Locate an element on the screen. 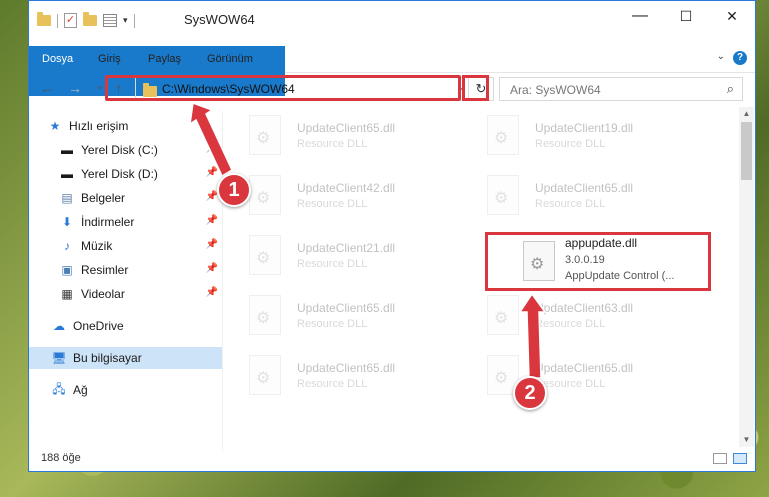  file-name: UpdateClient19.dll is located at coordinates (584, 128).